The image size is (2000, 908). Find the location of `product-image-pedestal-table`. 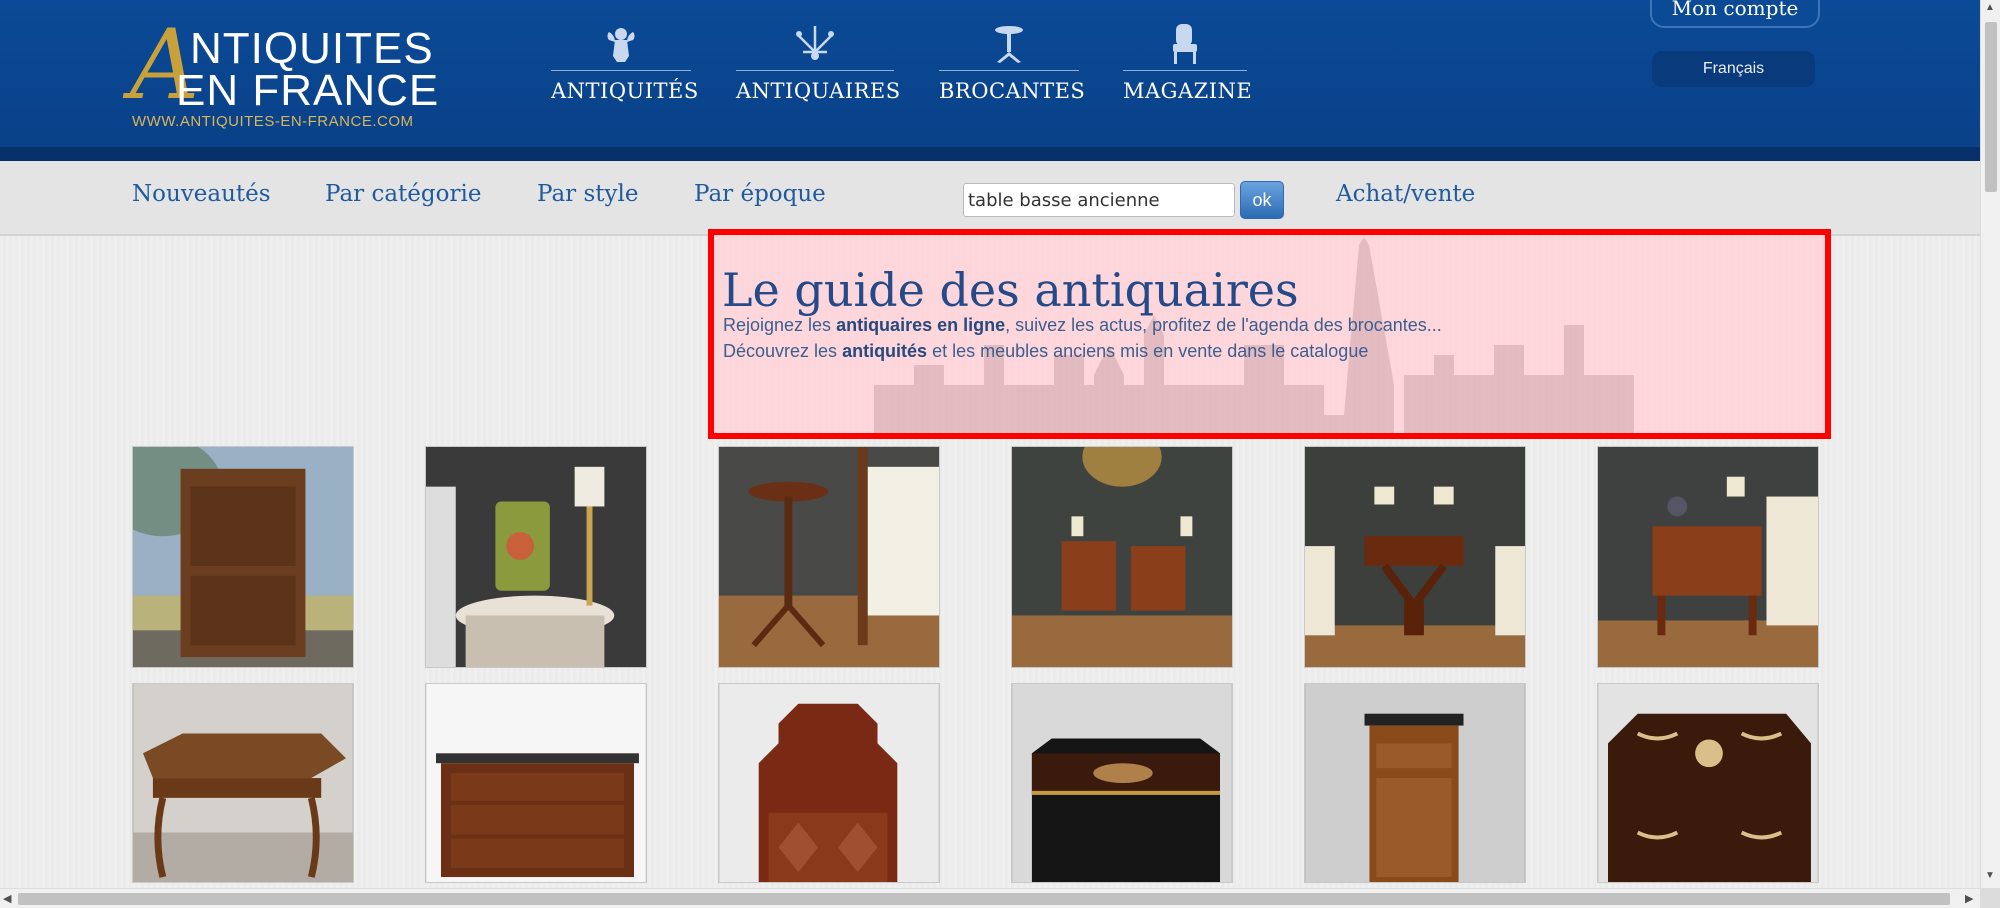

product-image-pedestal-table is located at coordinates (829, 557).